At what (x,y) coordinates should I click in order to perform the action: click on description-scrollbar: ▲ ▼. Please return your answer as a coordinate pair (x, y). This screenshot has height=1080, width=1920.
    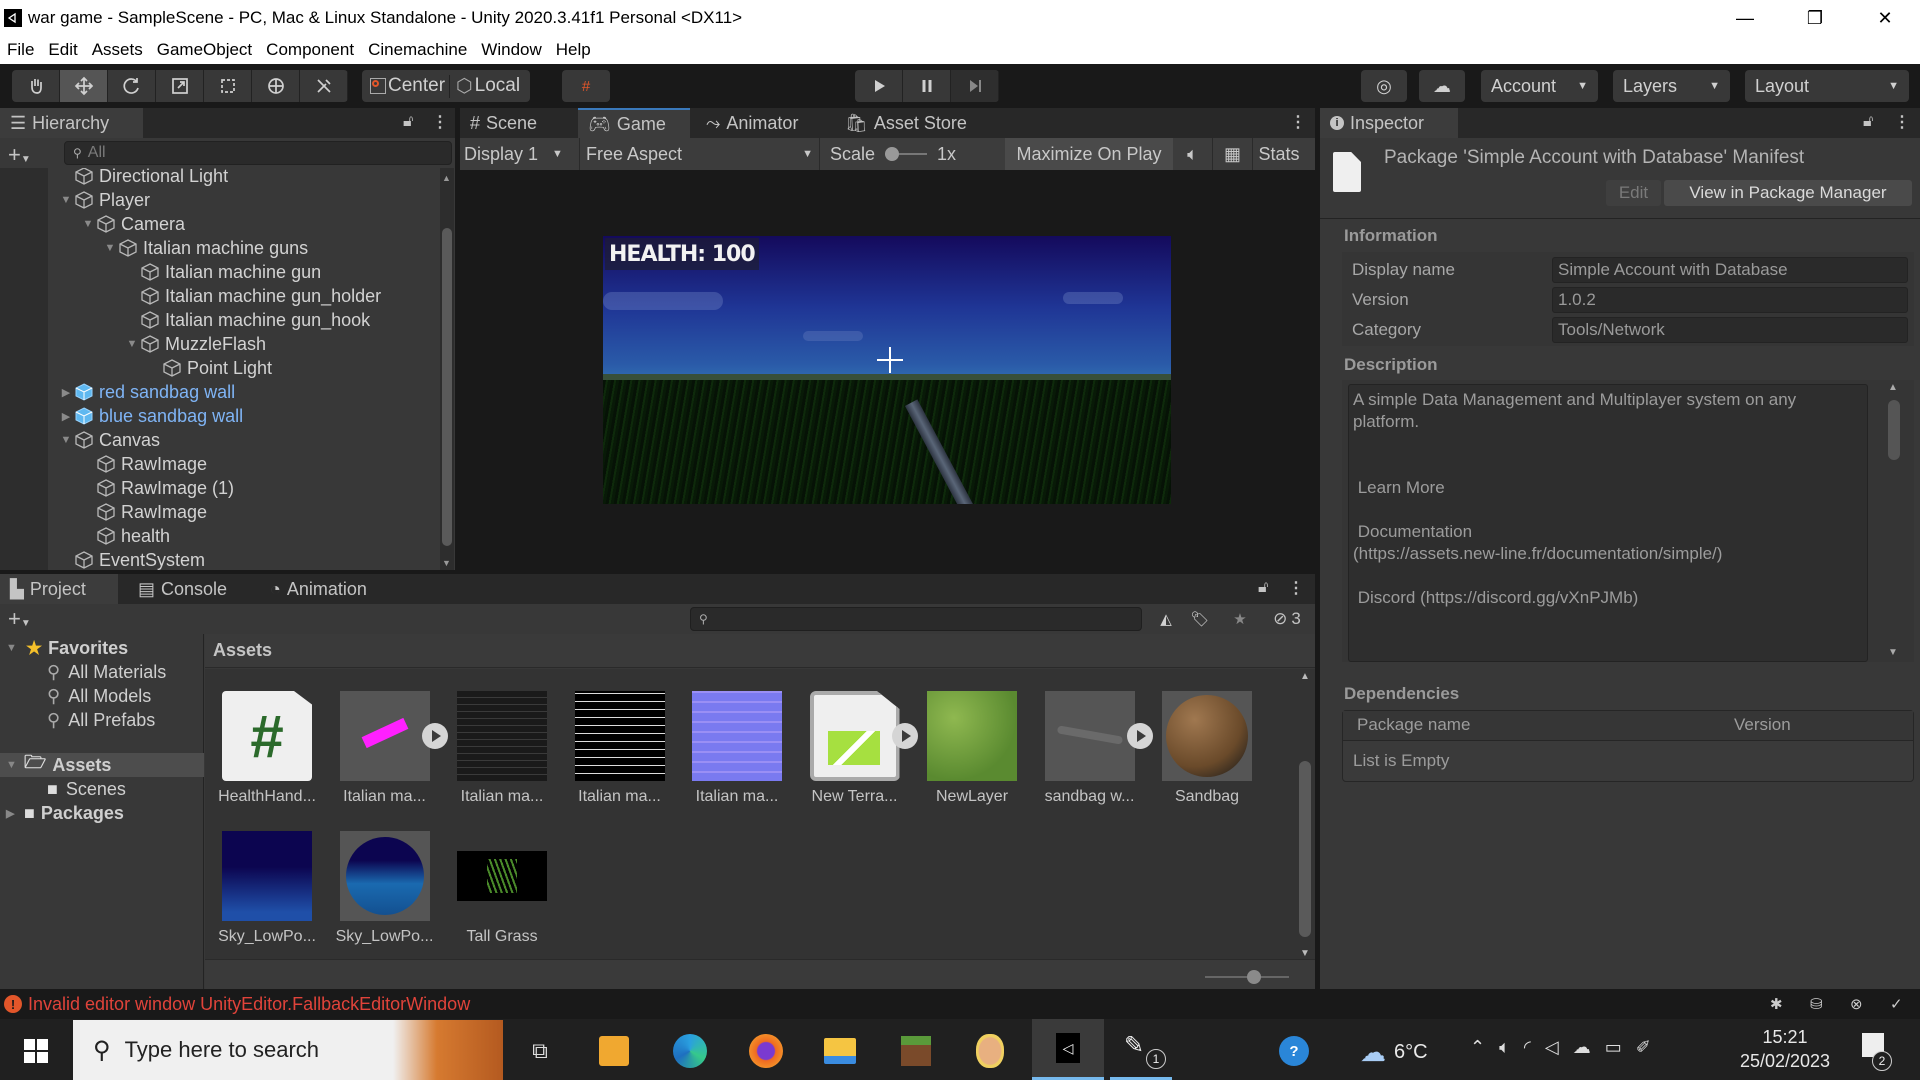
    Looking at the image, I should click on (1894, 520).